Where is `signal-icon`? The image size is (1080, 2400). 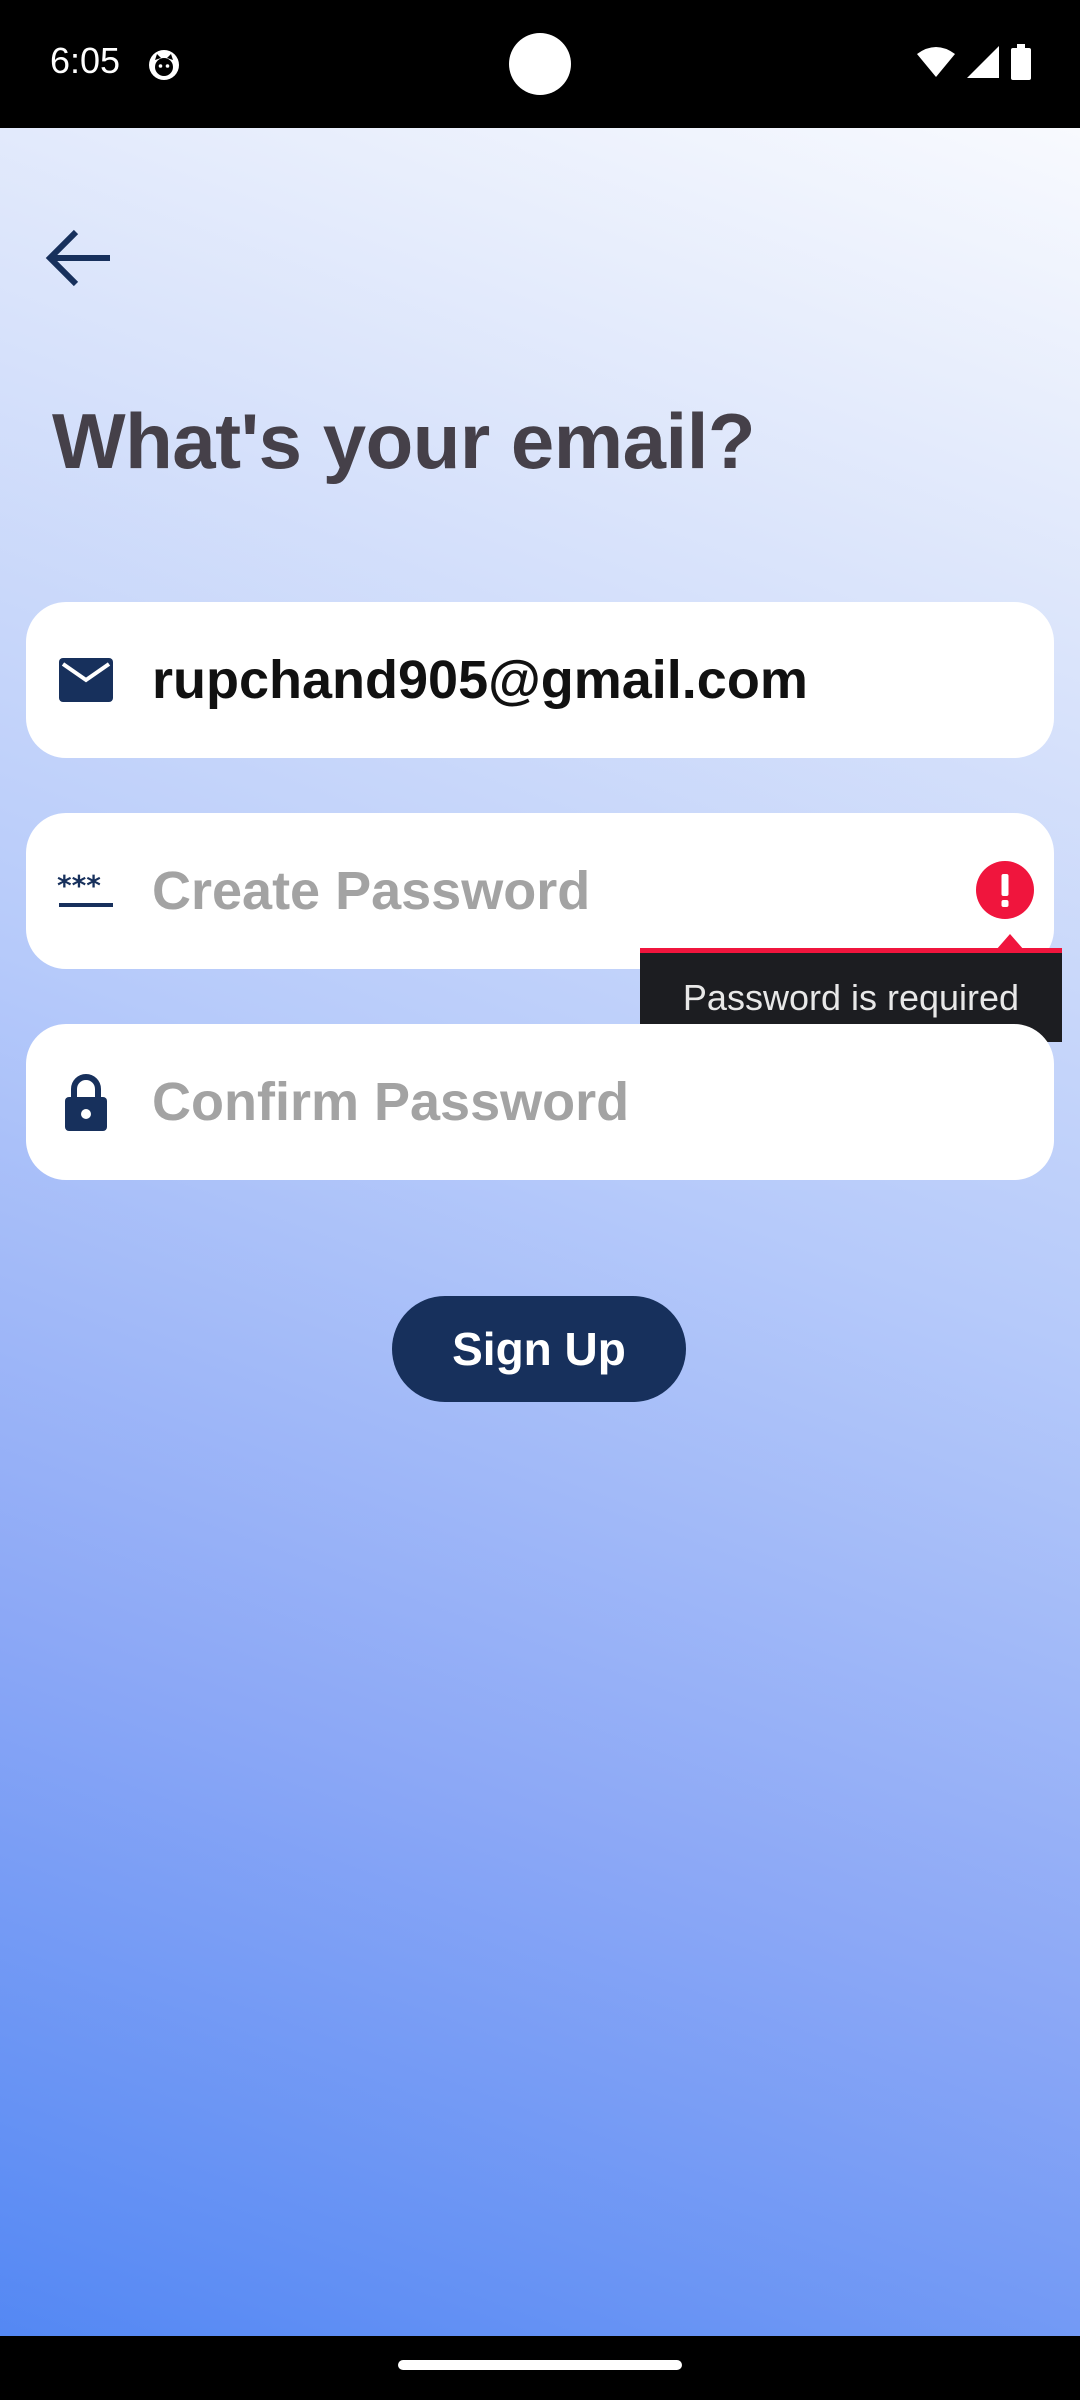 signal-icon is located at coordinates (983, 64).